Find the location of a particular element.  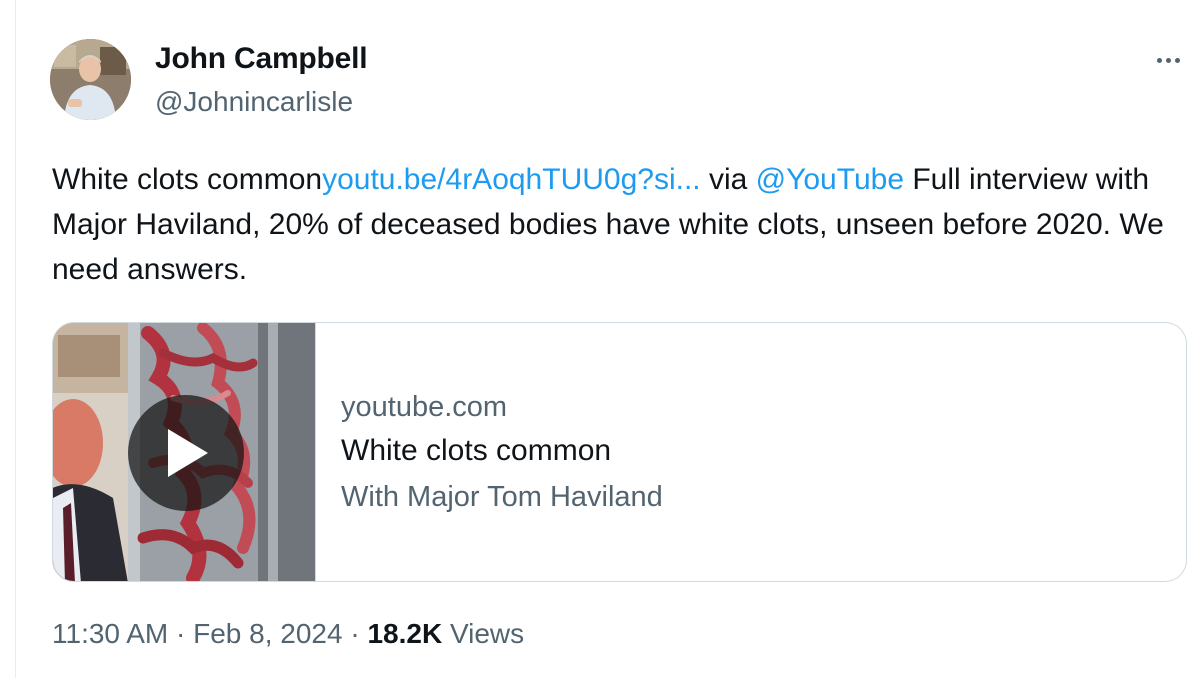

card-domain: youtube.com is located at coordinates (424, 407).